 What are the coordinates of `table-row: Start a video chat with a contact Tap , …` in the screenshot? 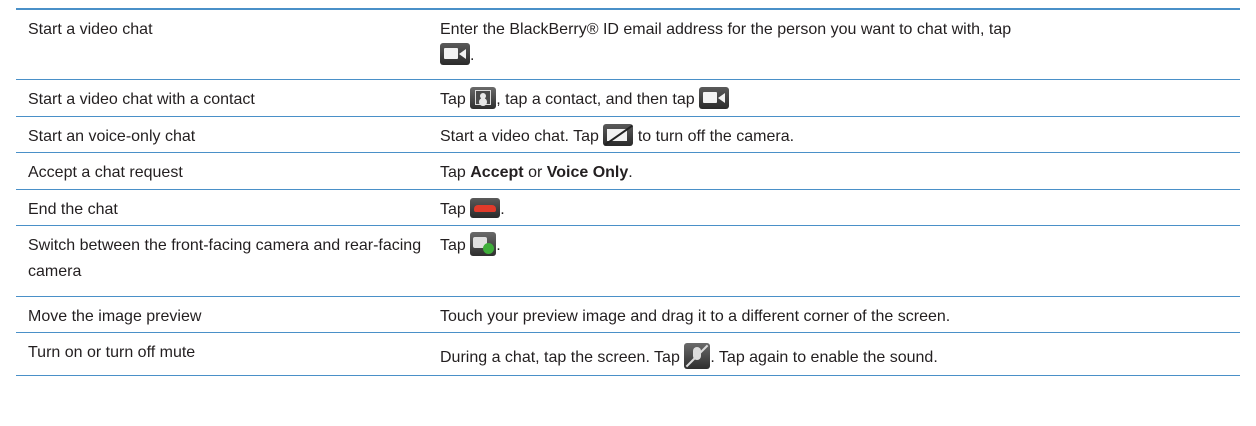 It's located at (628, 98).